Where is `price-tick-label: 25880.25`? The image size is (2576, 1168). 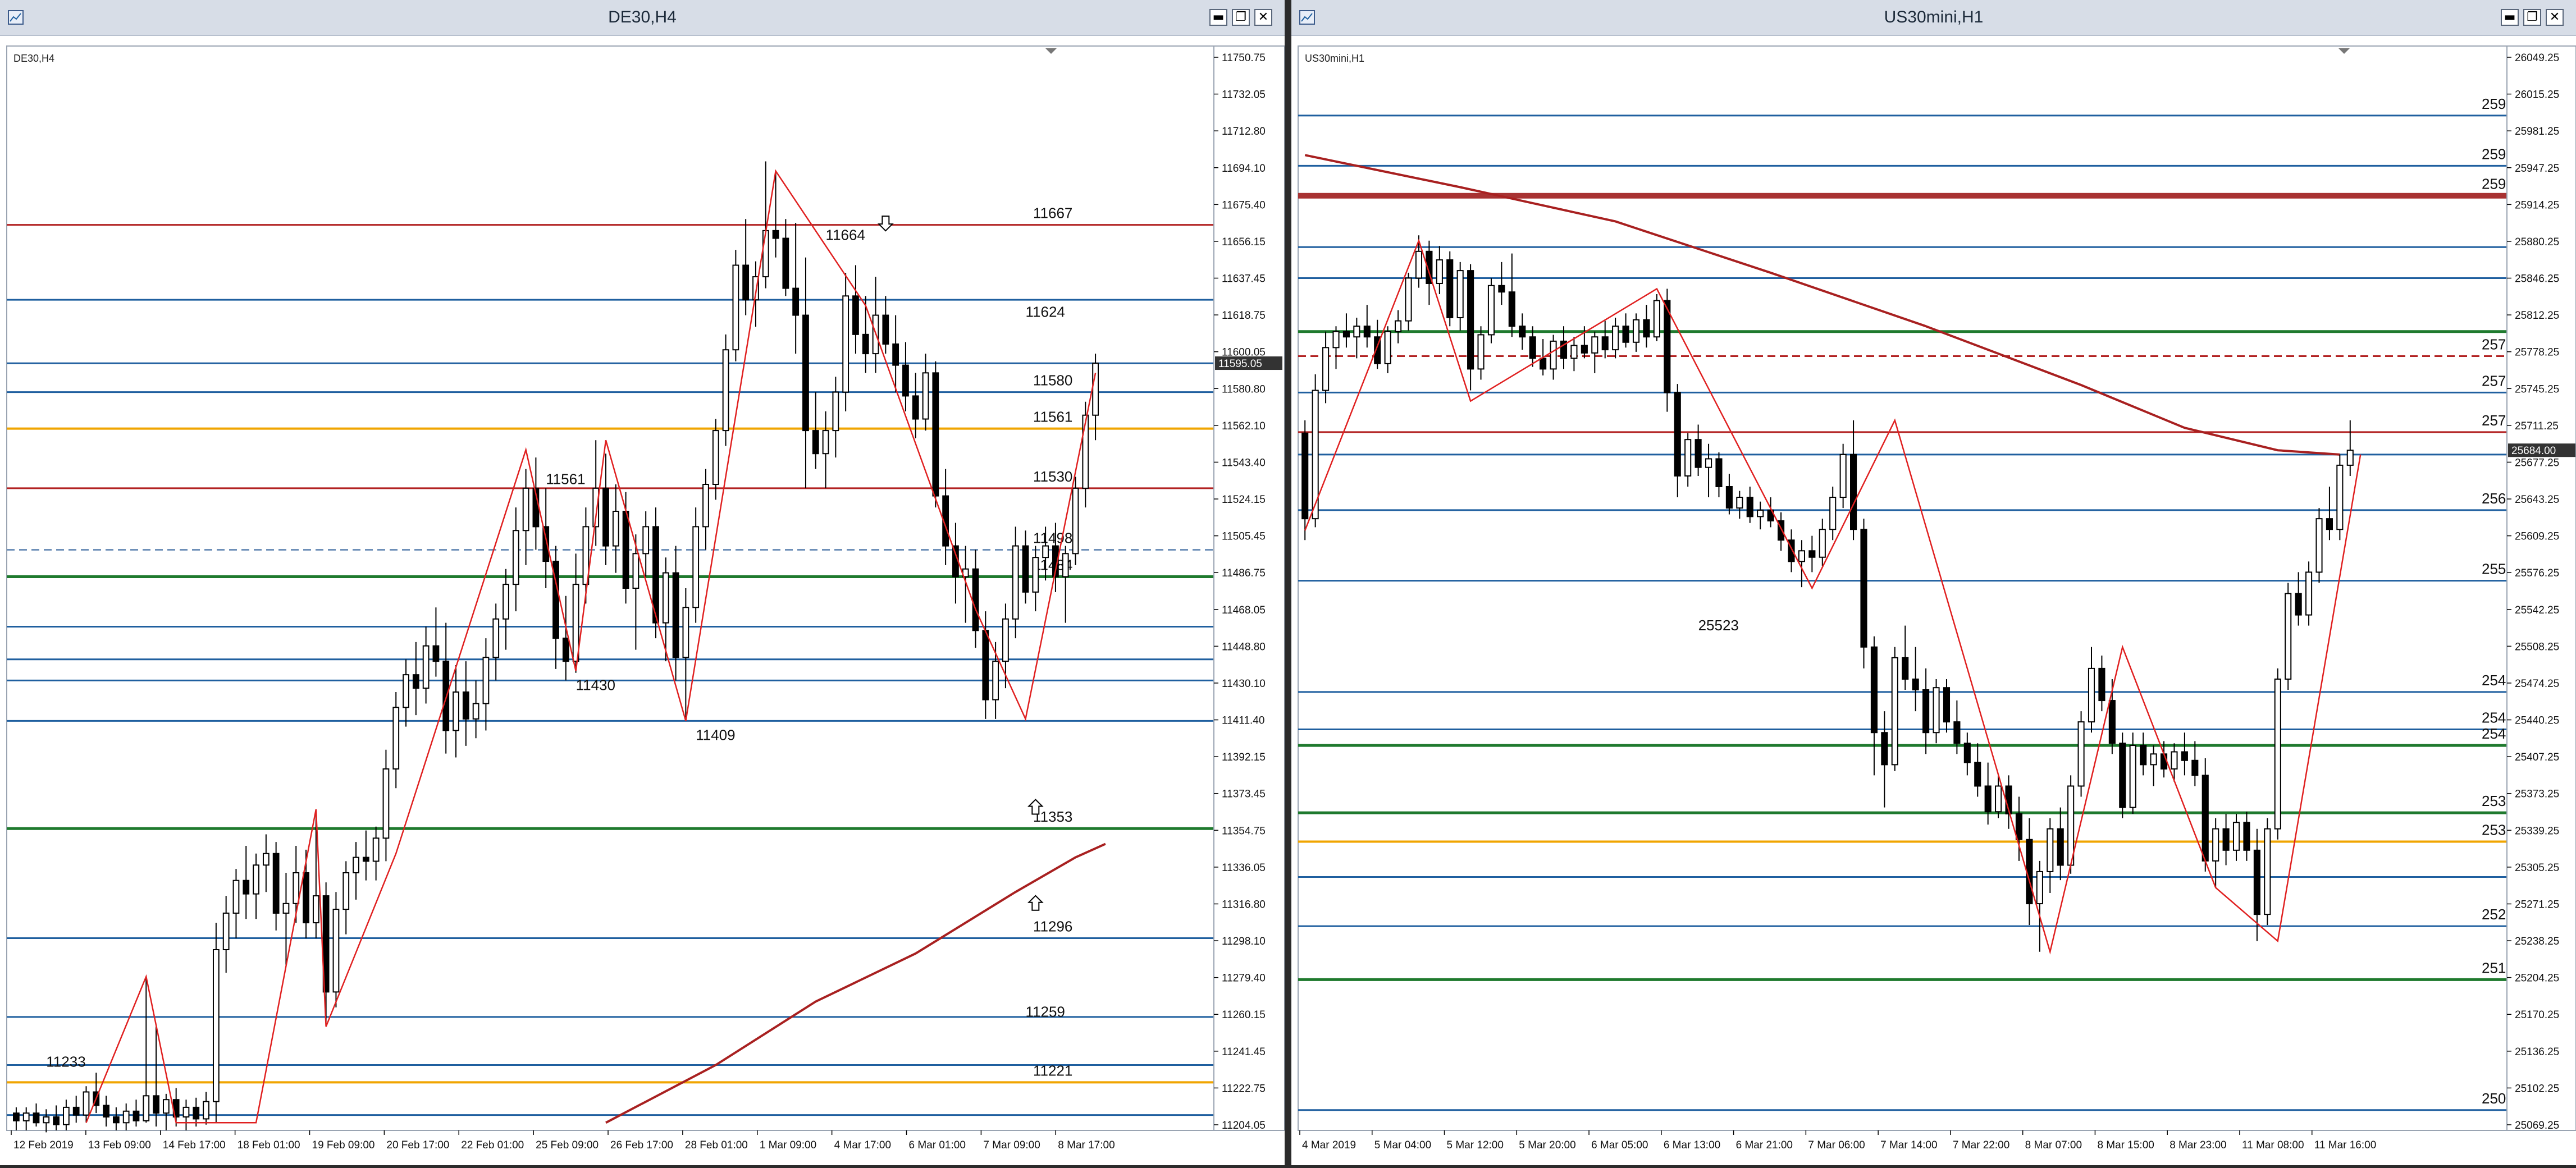 price-tick-label: 25880.25 is located at coordinates (2537, 242).